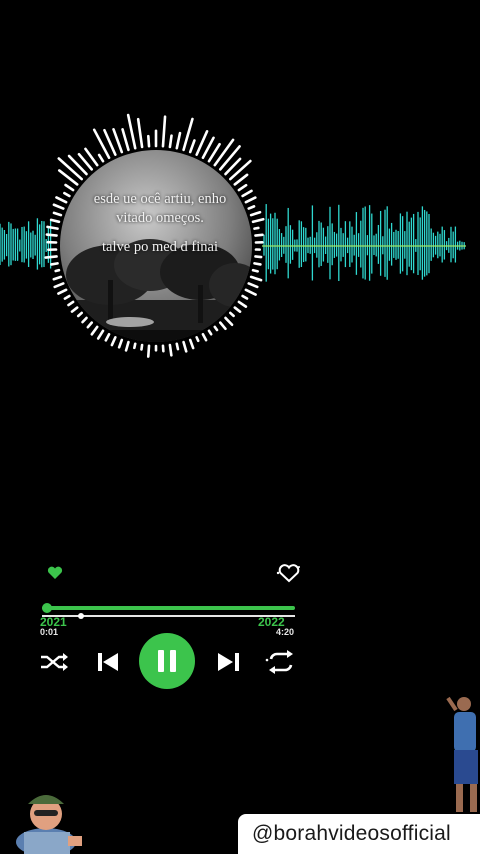  What do you see at coordinates (351, 833) in the screenshot?
I see `watermark-handle: @borahvideosofficial` at bounding box center [351, 833].